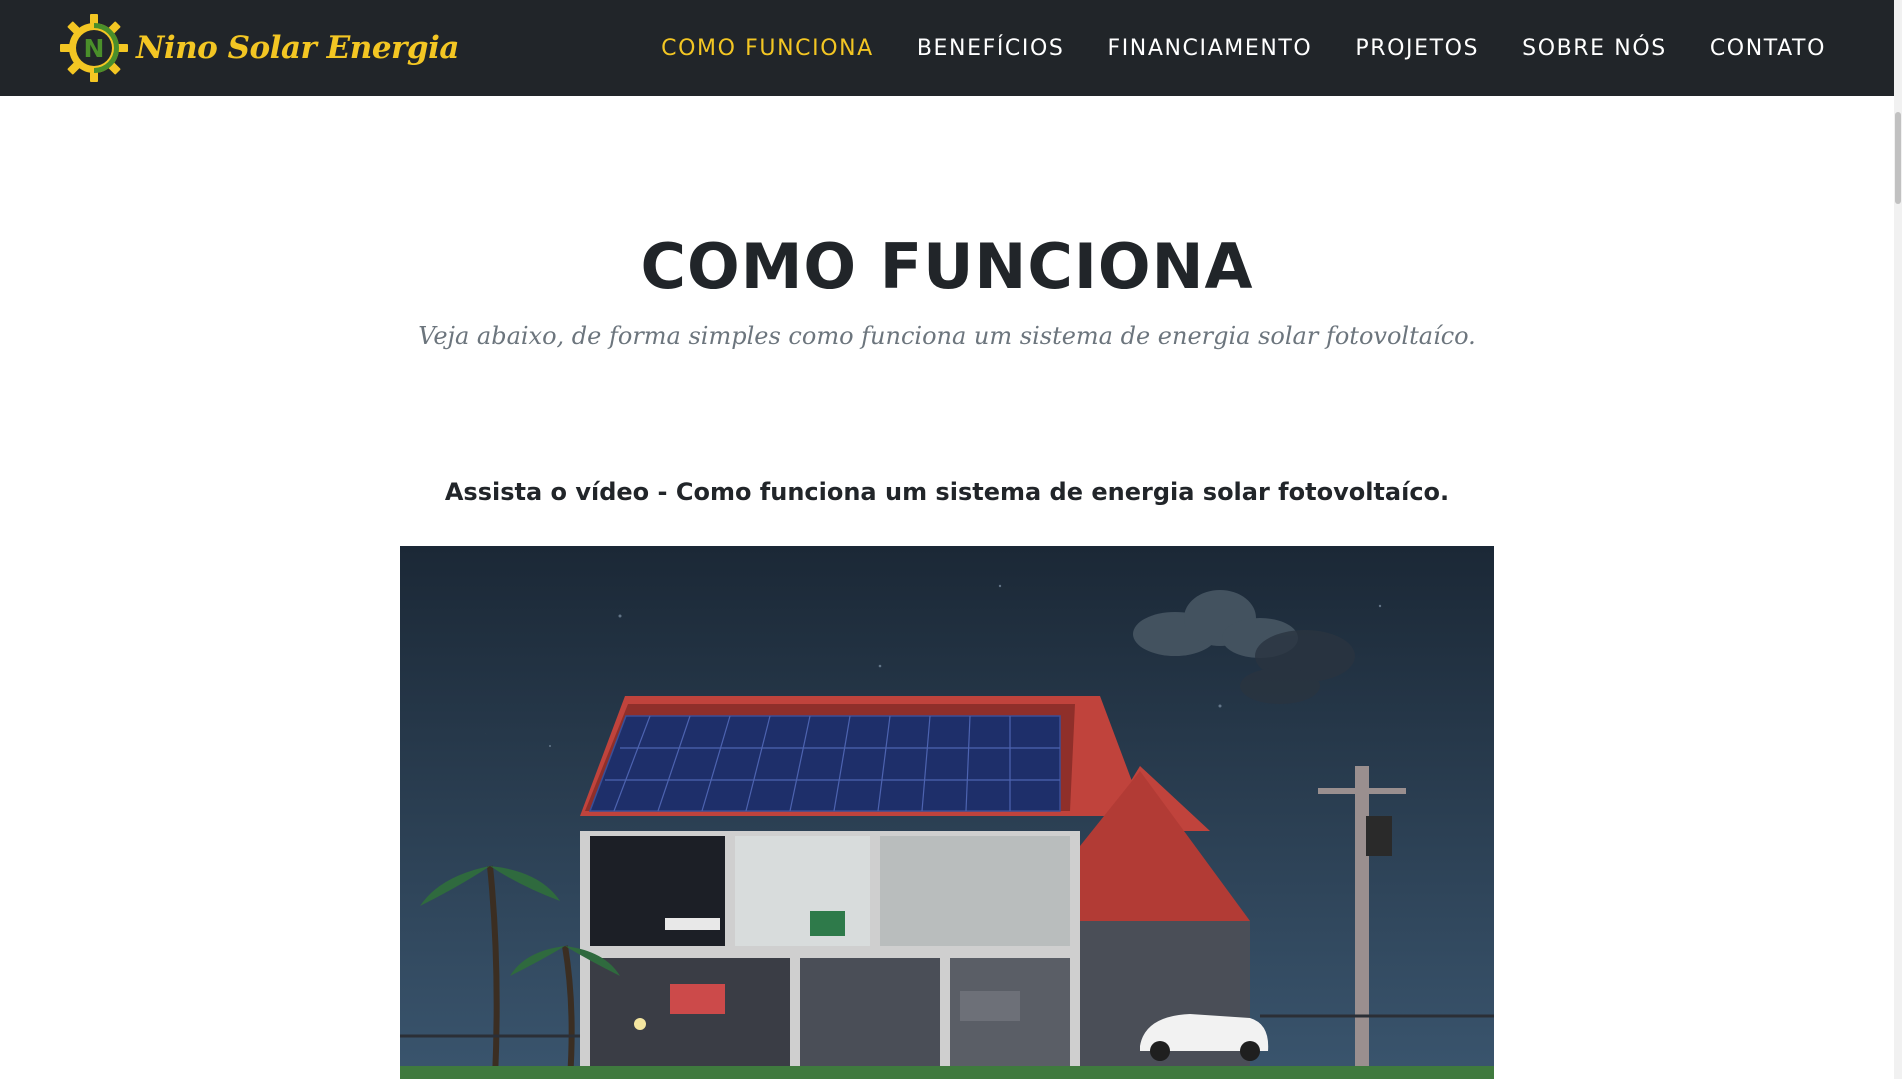 This screenshot has width=1902, height=1079. I want to click on nav-link-como-funciona: COMO FUNCIONA, so click(767, 48).